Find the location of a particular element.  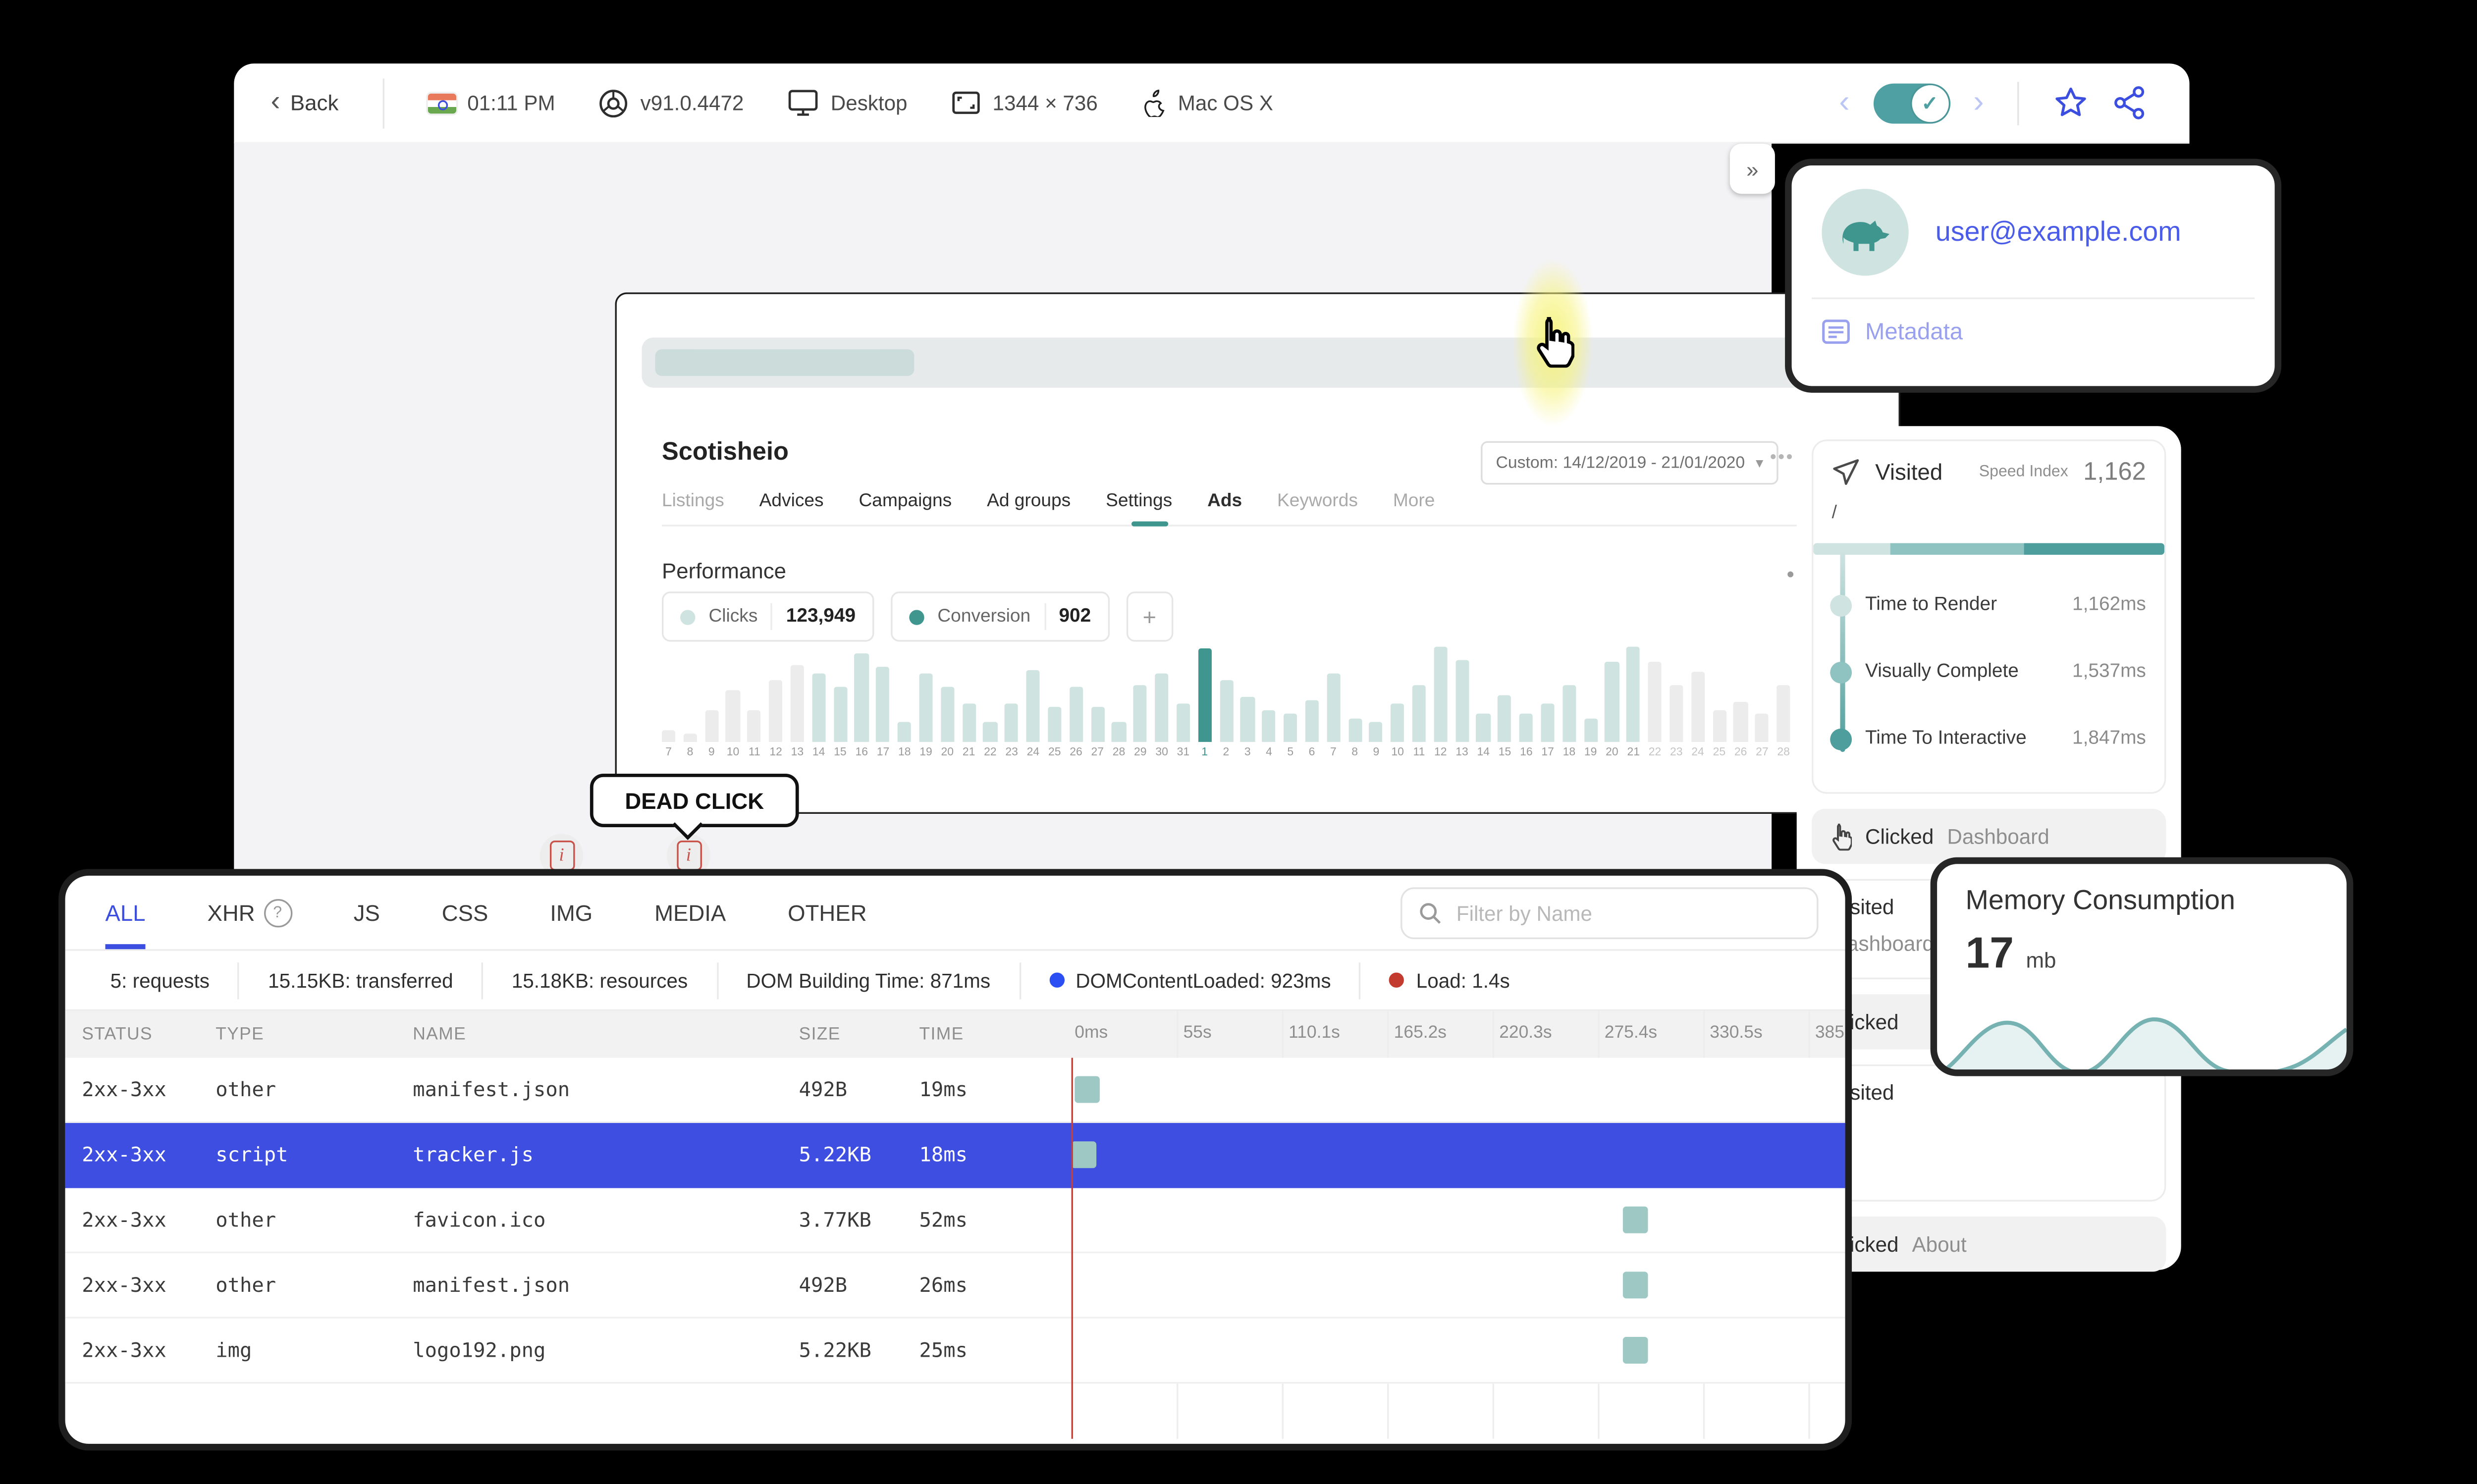

clicks-metric-badge: Clicks 123,949 is located at coordinates (768, 617).